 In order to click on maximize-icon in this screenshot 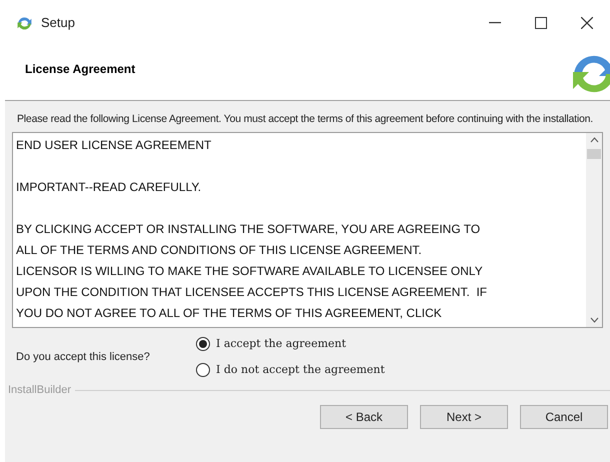, I will do `click(541, 23)`.